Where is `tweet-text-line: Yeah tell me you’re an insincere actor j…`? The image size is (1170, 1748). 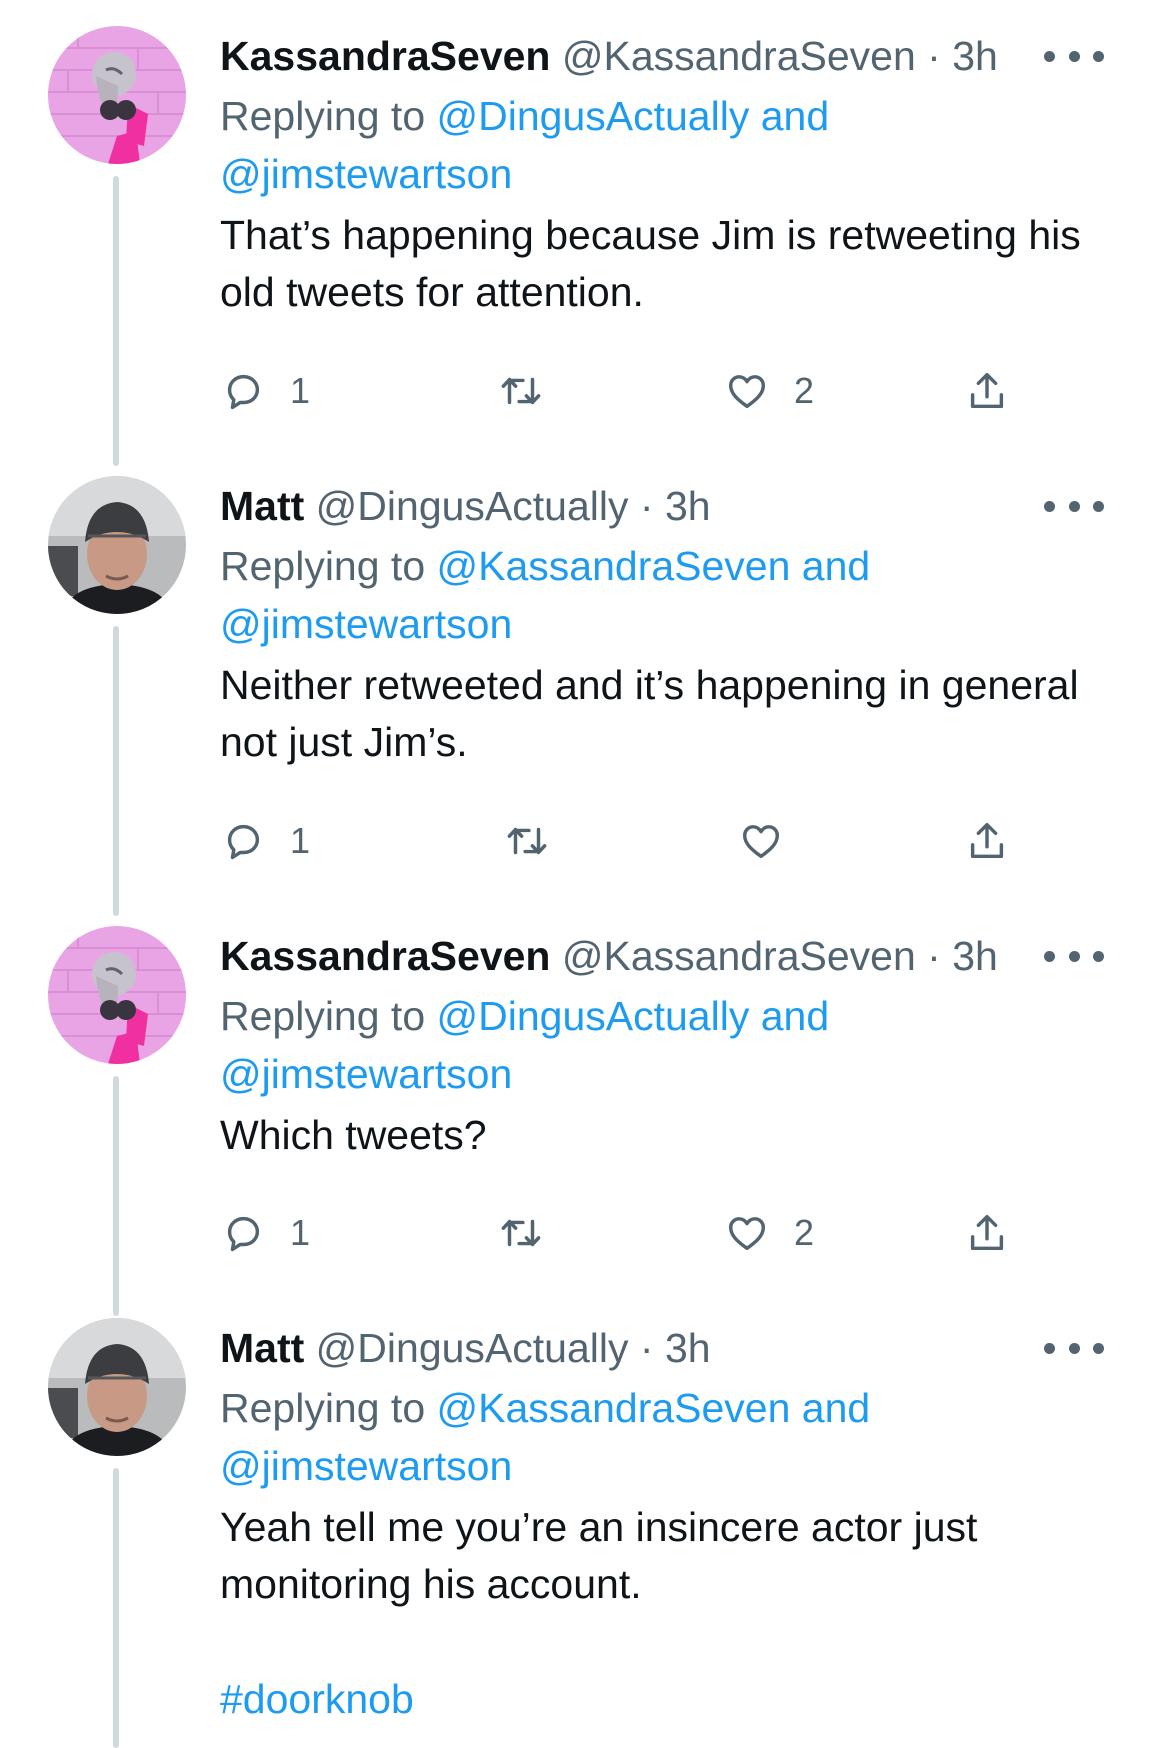
tweet-text-line: Yeah tell me you’re an insincere actor j… is located at coordinates (599, 1527).